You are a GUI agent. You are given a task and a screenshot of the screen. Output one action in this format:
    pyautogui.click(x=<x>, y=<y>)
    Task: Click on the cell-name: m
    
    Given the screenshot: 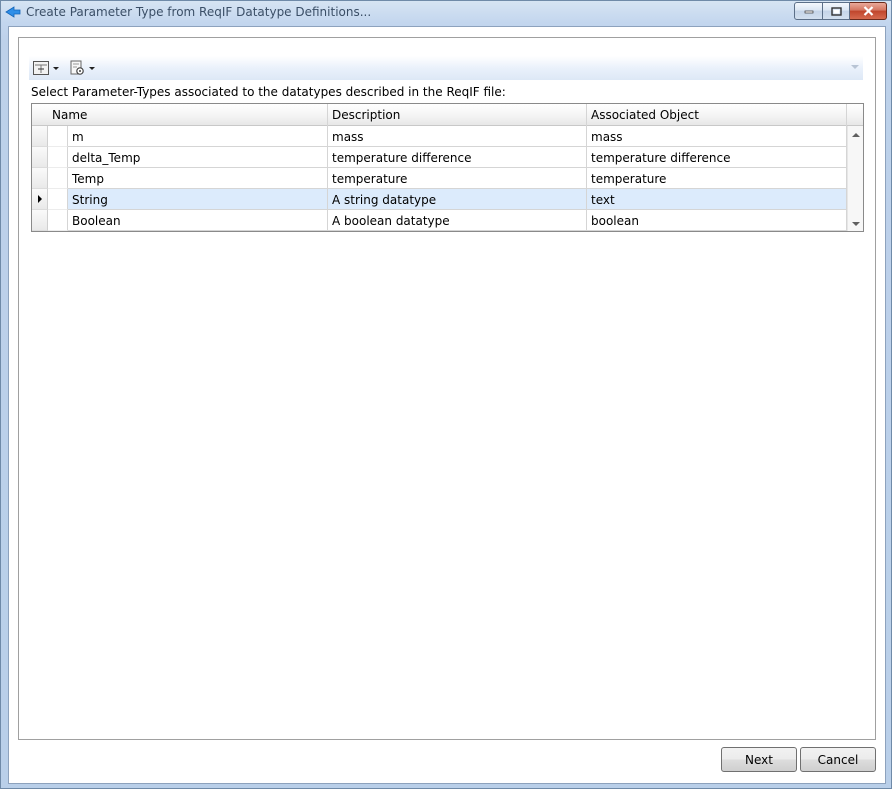 What is the action you would take?
    pyautogui.click(x=198, y=136)
    